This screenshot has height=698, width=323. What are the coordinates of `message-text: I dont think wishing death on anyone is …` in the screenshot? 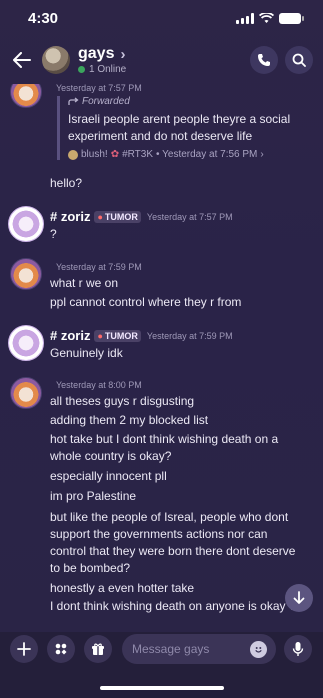 It's located at (176, 606).